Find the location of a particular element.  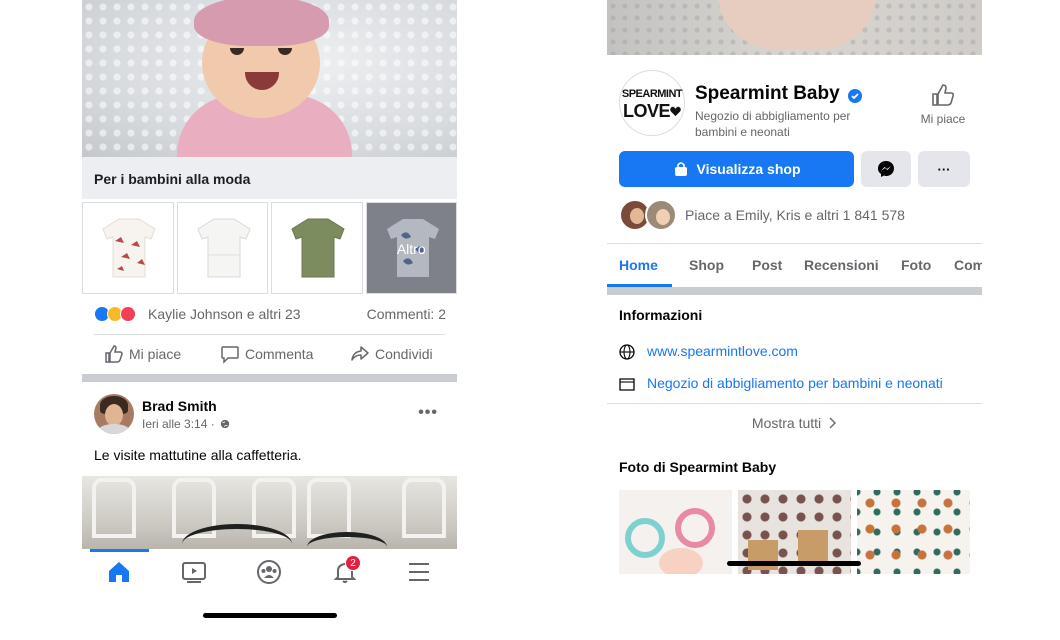

post-actions: Mi piace Commenta Condividi is located at coordinates (269, 355).